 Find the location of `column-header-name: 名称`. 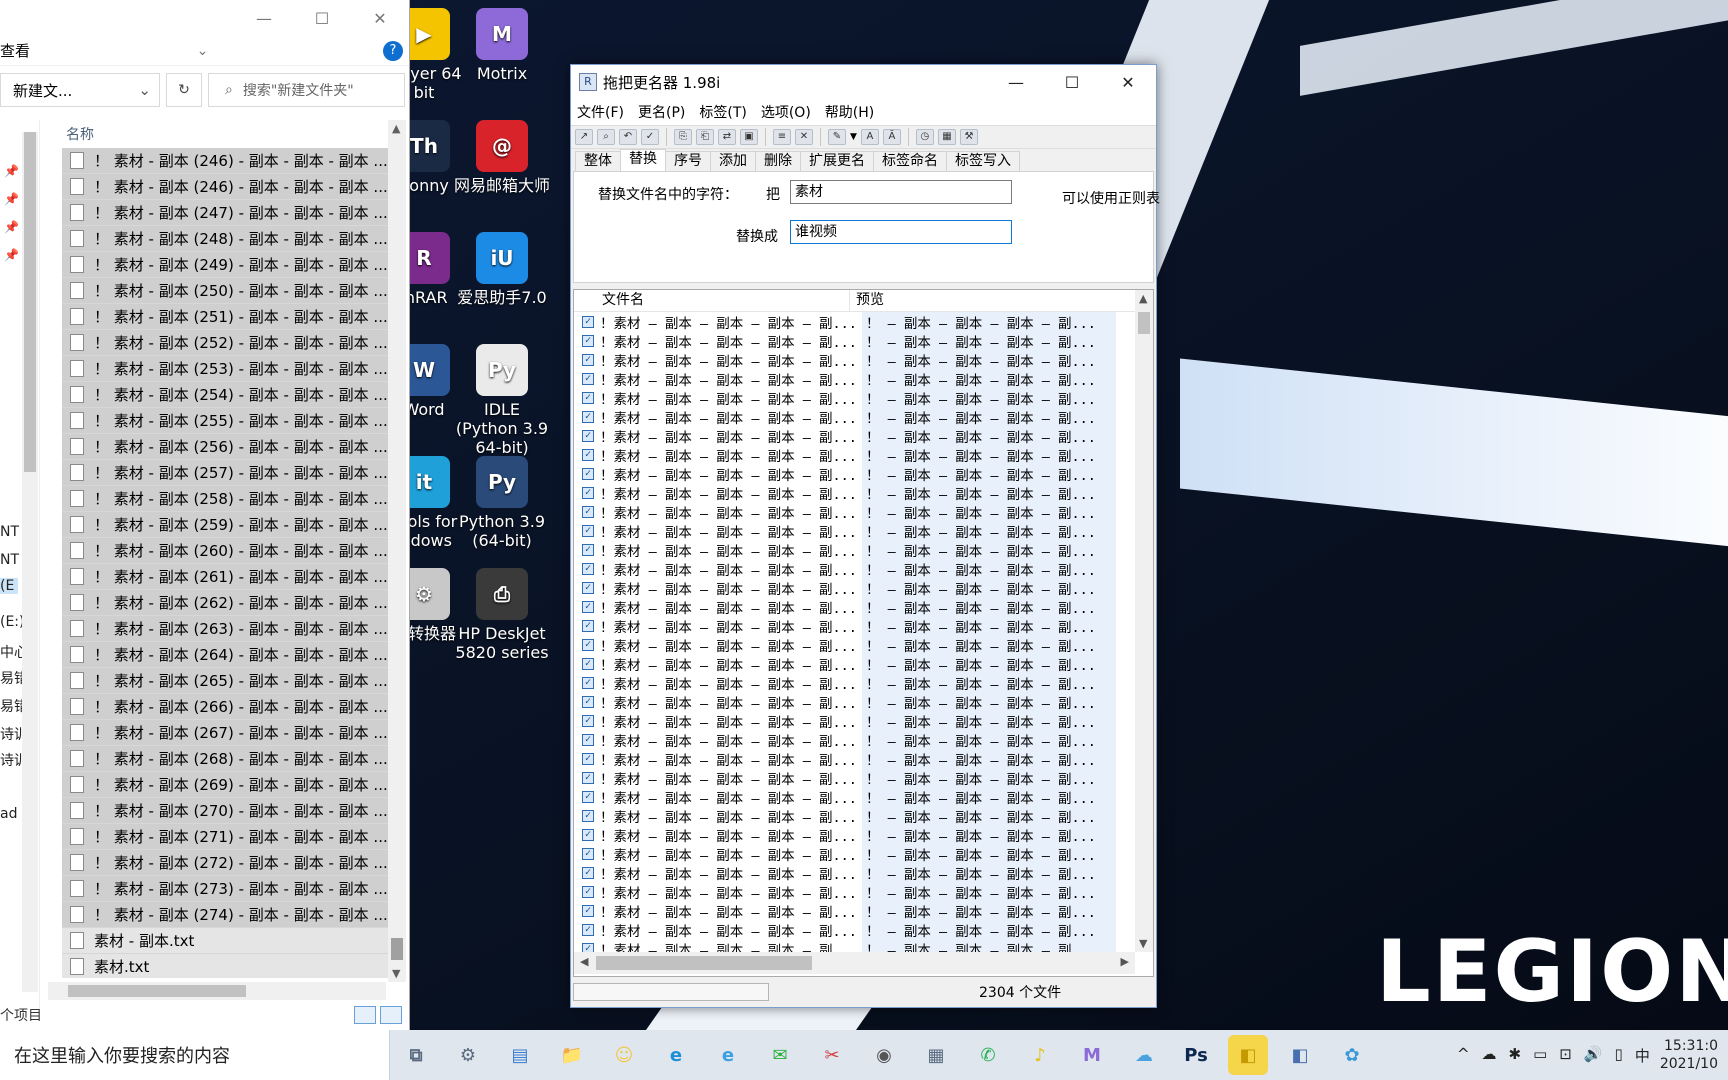

column-header-name: 名称 is located at coordinates (218, 135).